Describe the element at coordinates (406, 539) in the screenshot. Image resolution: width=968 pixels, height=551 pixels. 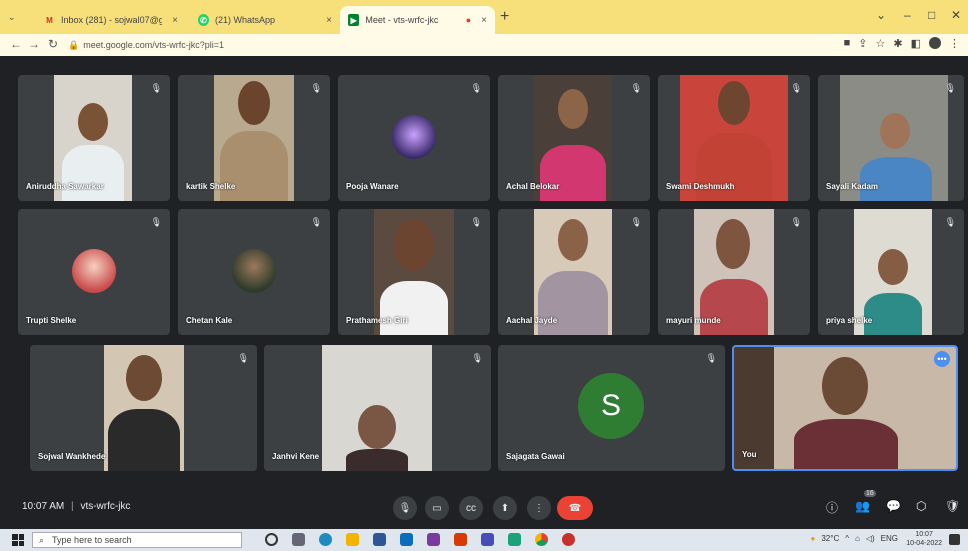
I see `mail-icon` at that location.